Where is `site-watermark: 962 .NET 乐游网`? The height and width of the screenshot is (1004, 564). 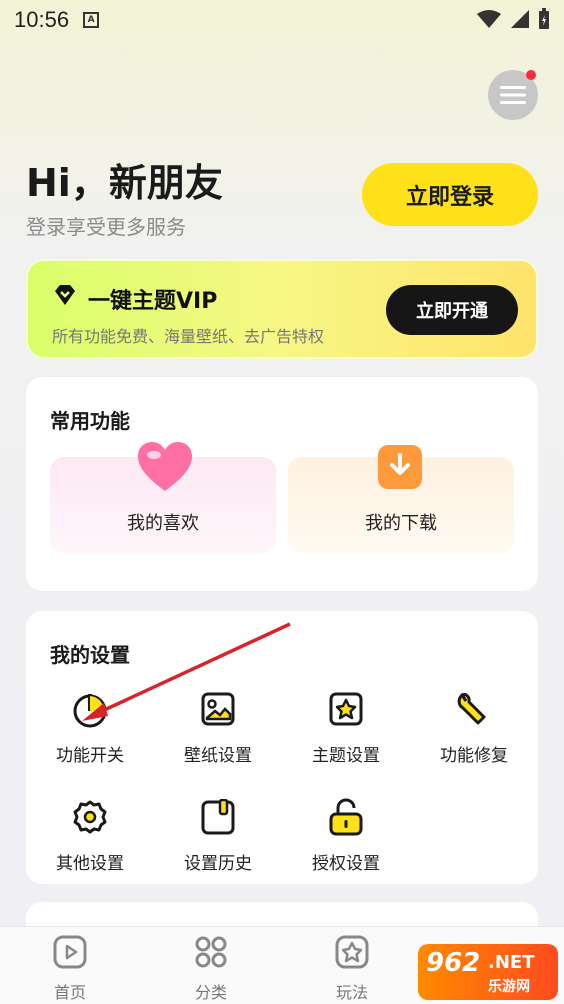 site-watermark: 962 .NET 乐游网 is located at coordinates (488, 972).